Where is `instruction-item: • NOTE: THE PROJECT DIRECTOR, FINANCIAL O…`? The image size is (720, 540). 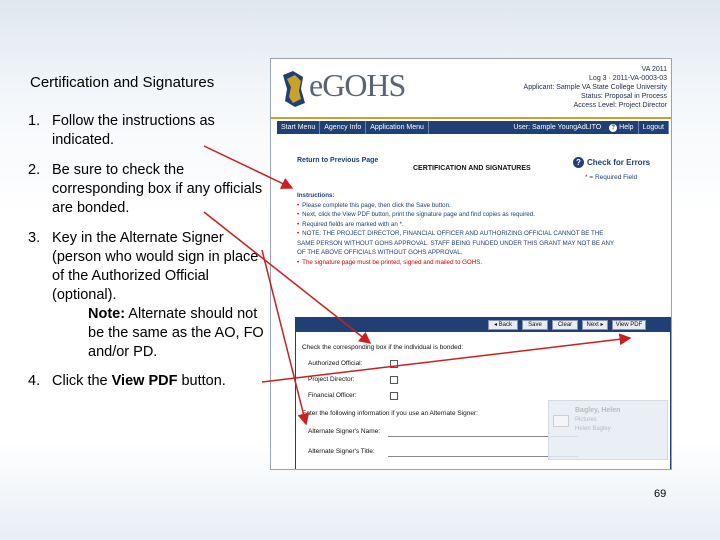
instruction-item: • NOTE: THE PROJECT DIRECTOR, FINANCIAL O… is located at coordinates (483, 234).